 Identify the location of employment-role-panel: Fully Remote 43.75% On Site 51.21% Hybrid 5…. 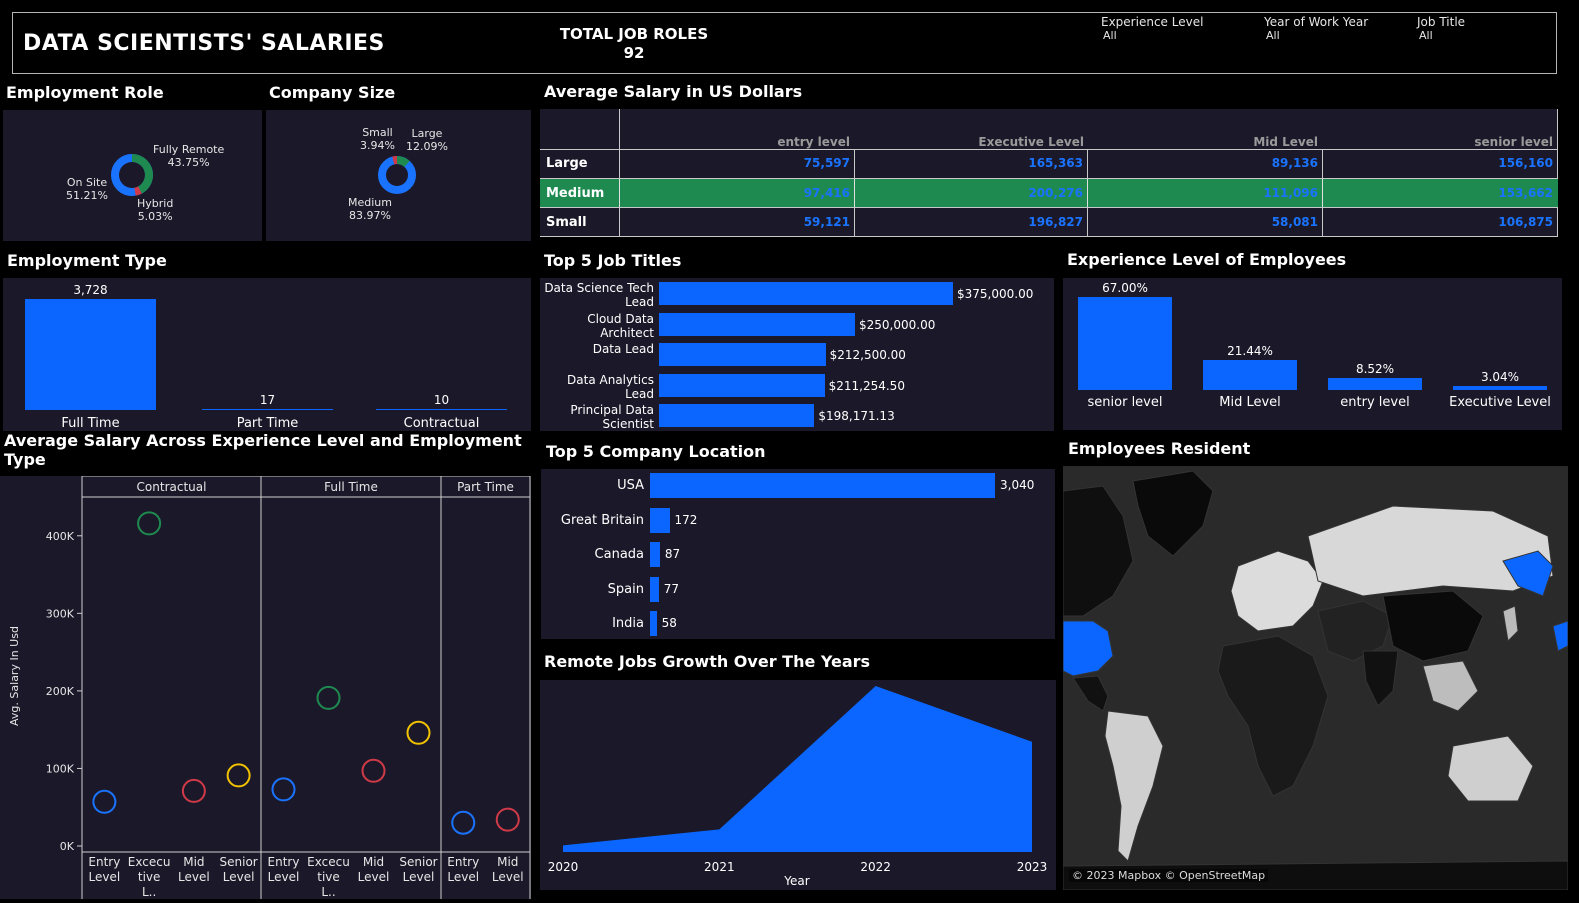
(132, 175).